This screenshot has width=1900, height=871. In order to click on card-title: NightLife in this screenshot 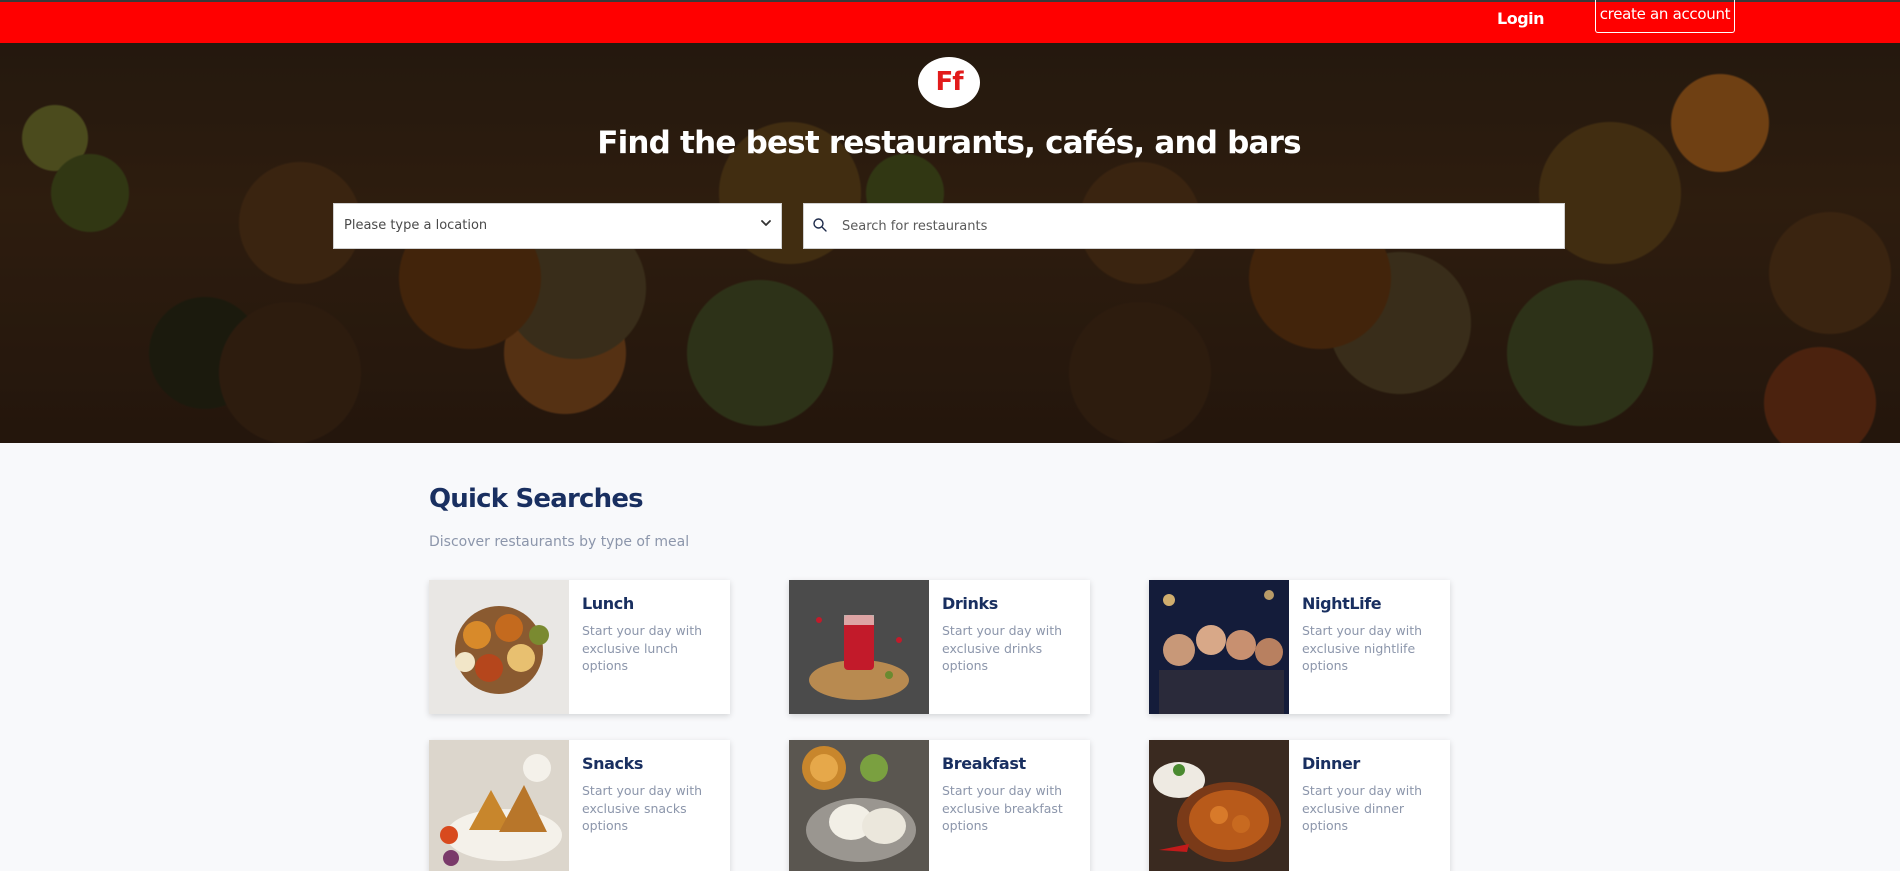, I will do `click(1342, 603)`.